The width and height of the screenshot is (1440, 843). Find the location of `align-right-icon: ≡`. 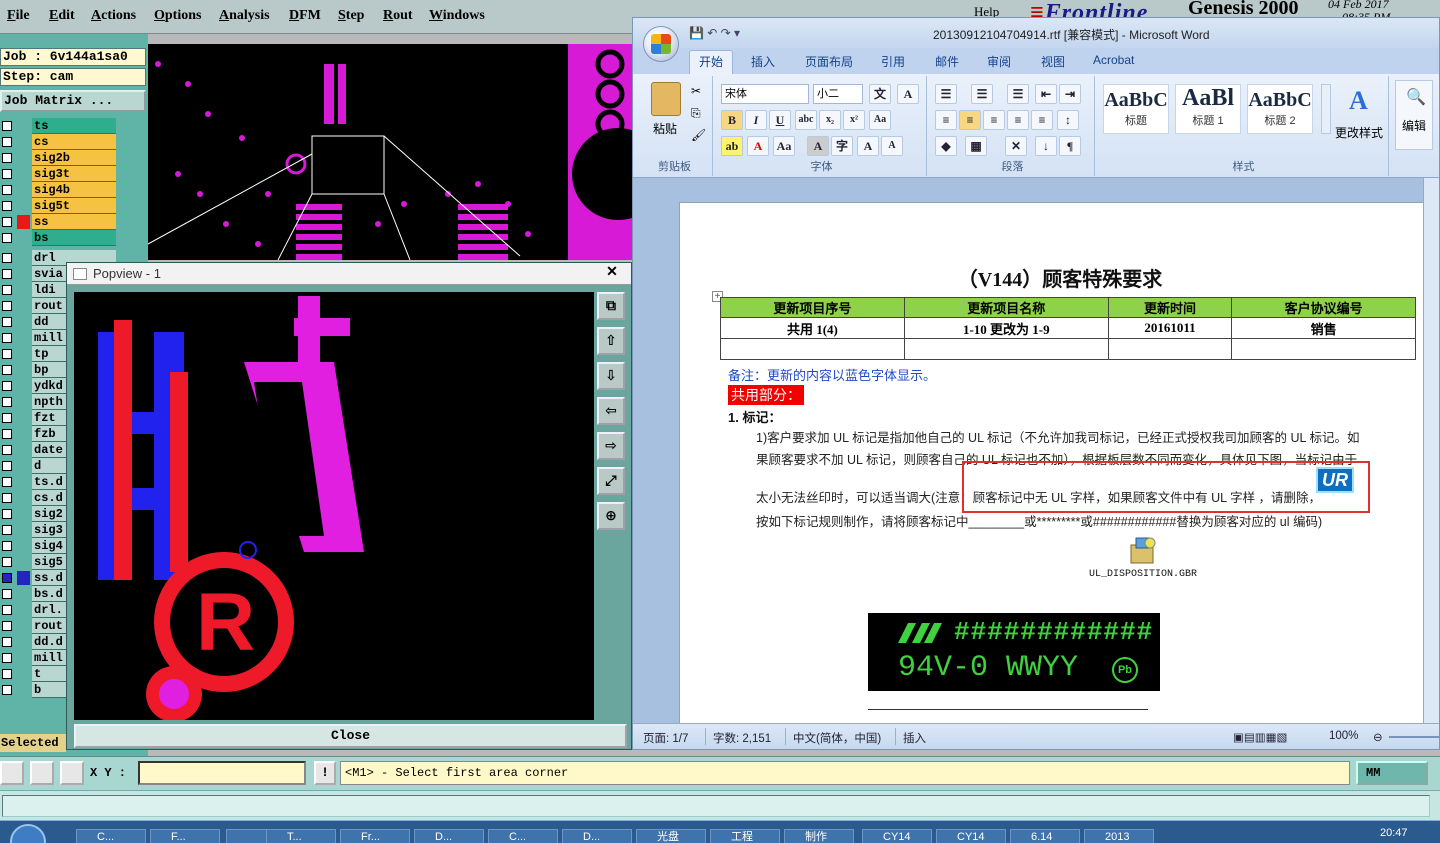

align-right-icon: ≡ is located at coordinates (994, 120).